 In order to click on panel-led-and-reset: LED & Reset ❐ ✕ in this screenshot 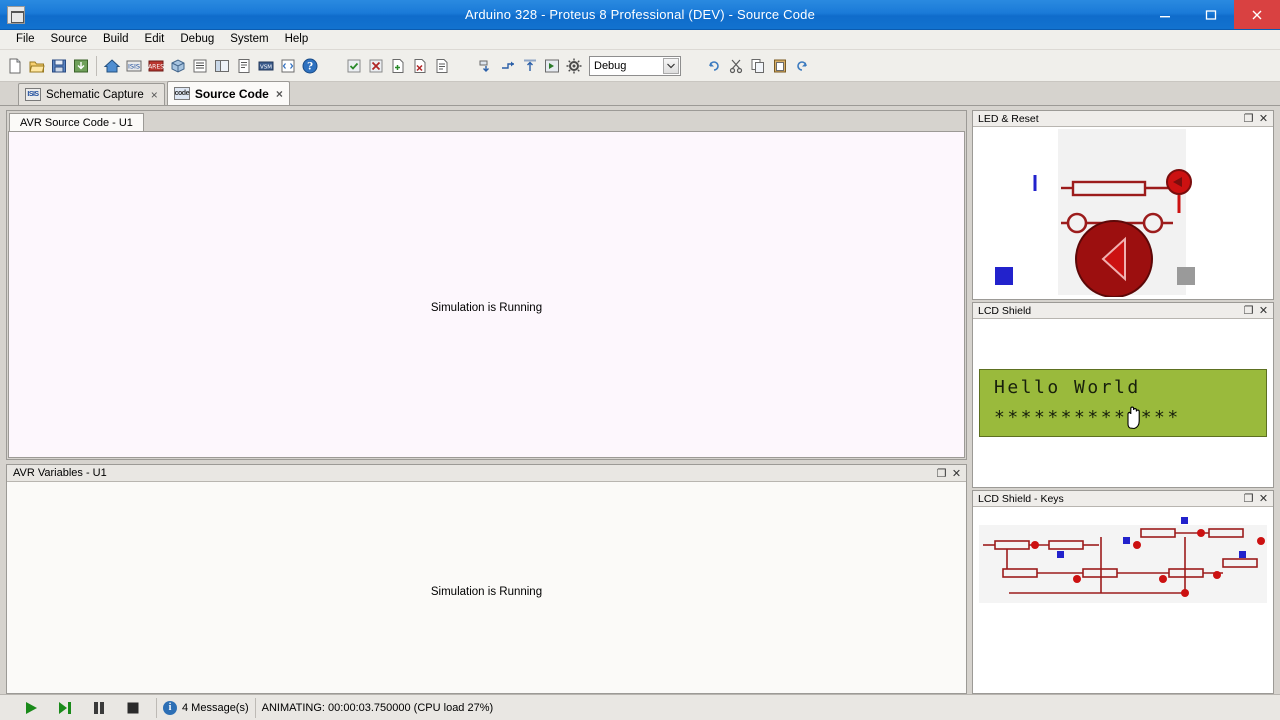, I will do `click(1123, 205)`.